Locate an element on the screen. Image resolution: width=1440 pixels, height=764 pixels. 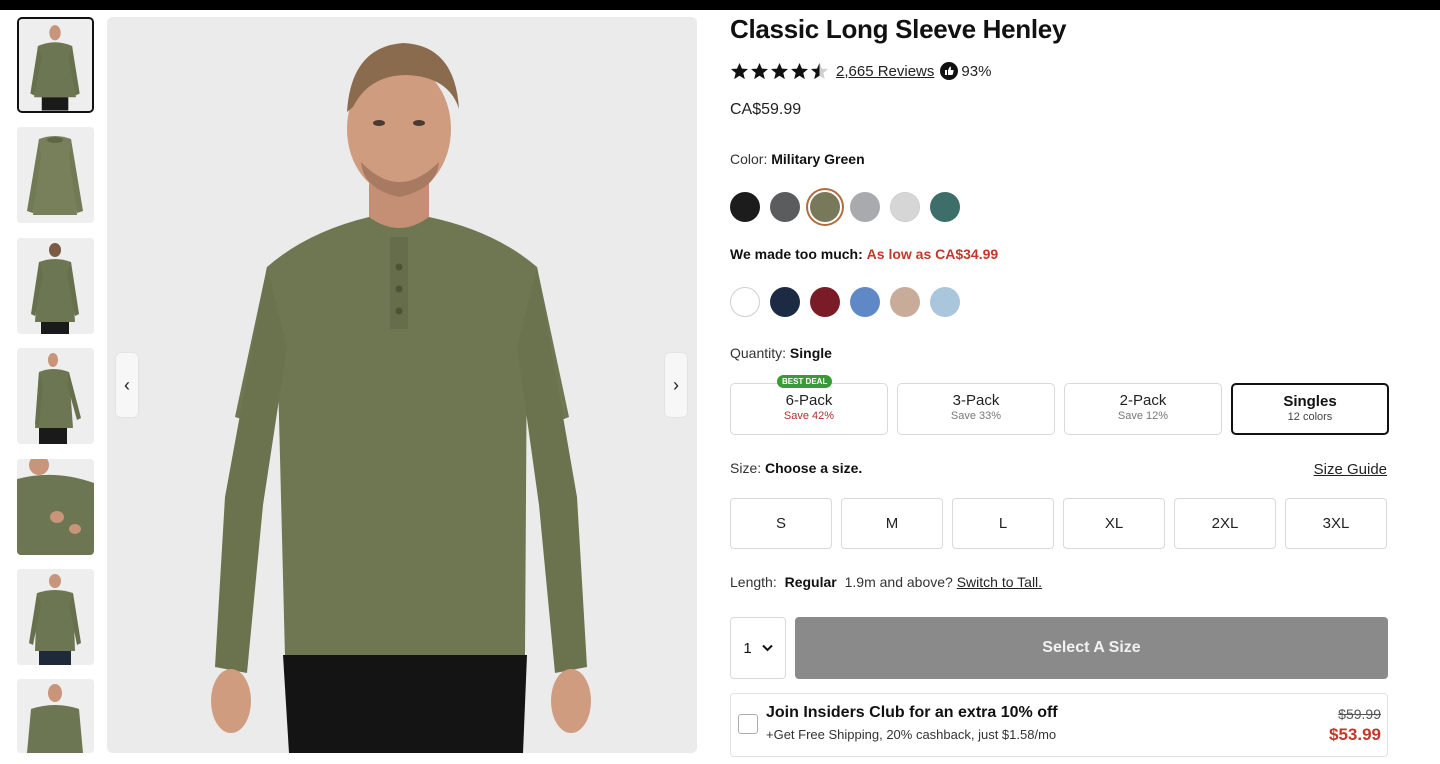
pack-savings: Save 12% is located at coordinates (1143, 416).